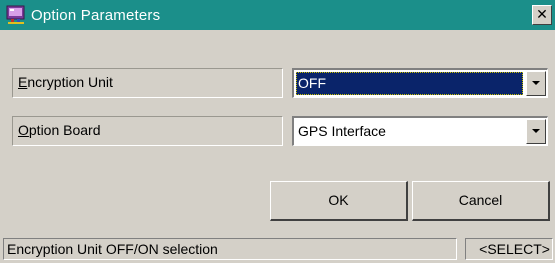  I want to click on status-message: Encryption Unit OFF/ON selection, so click(230, 249).